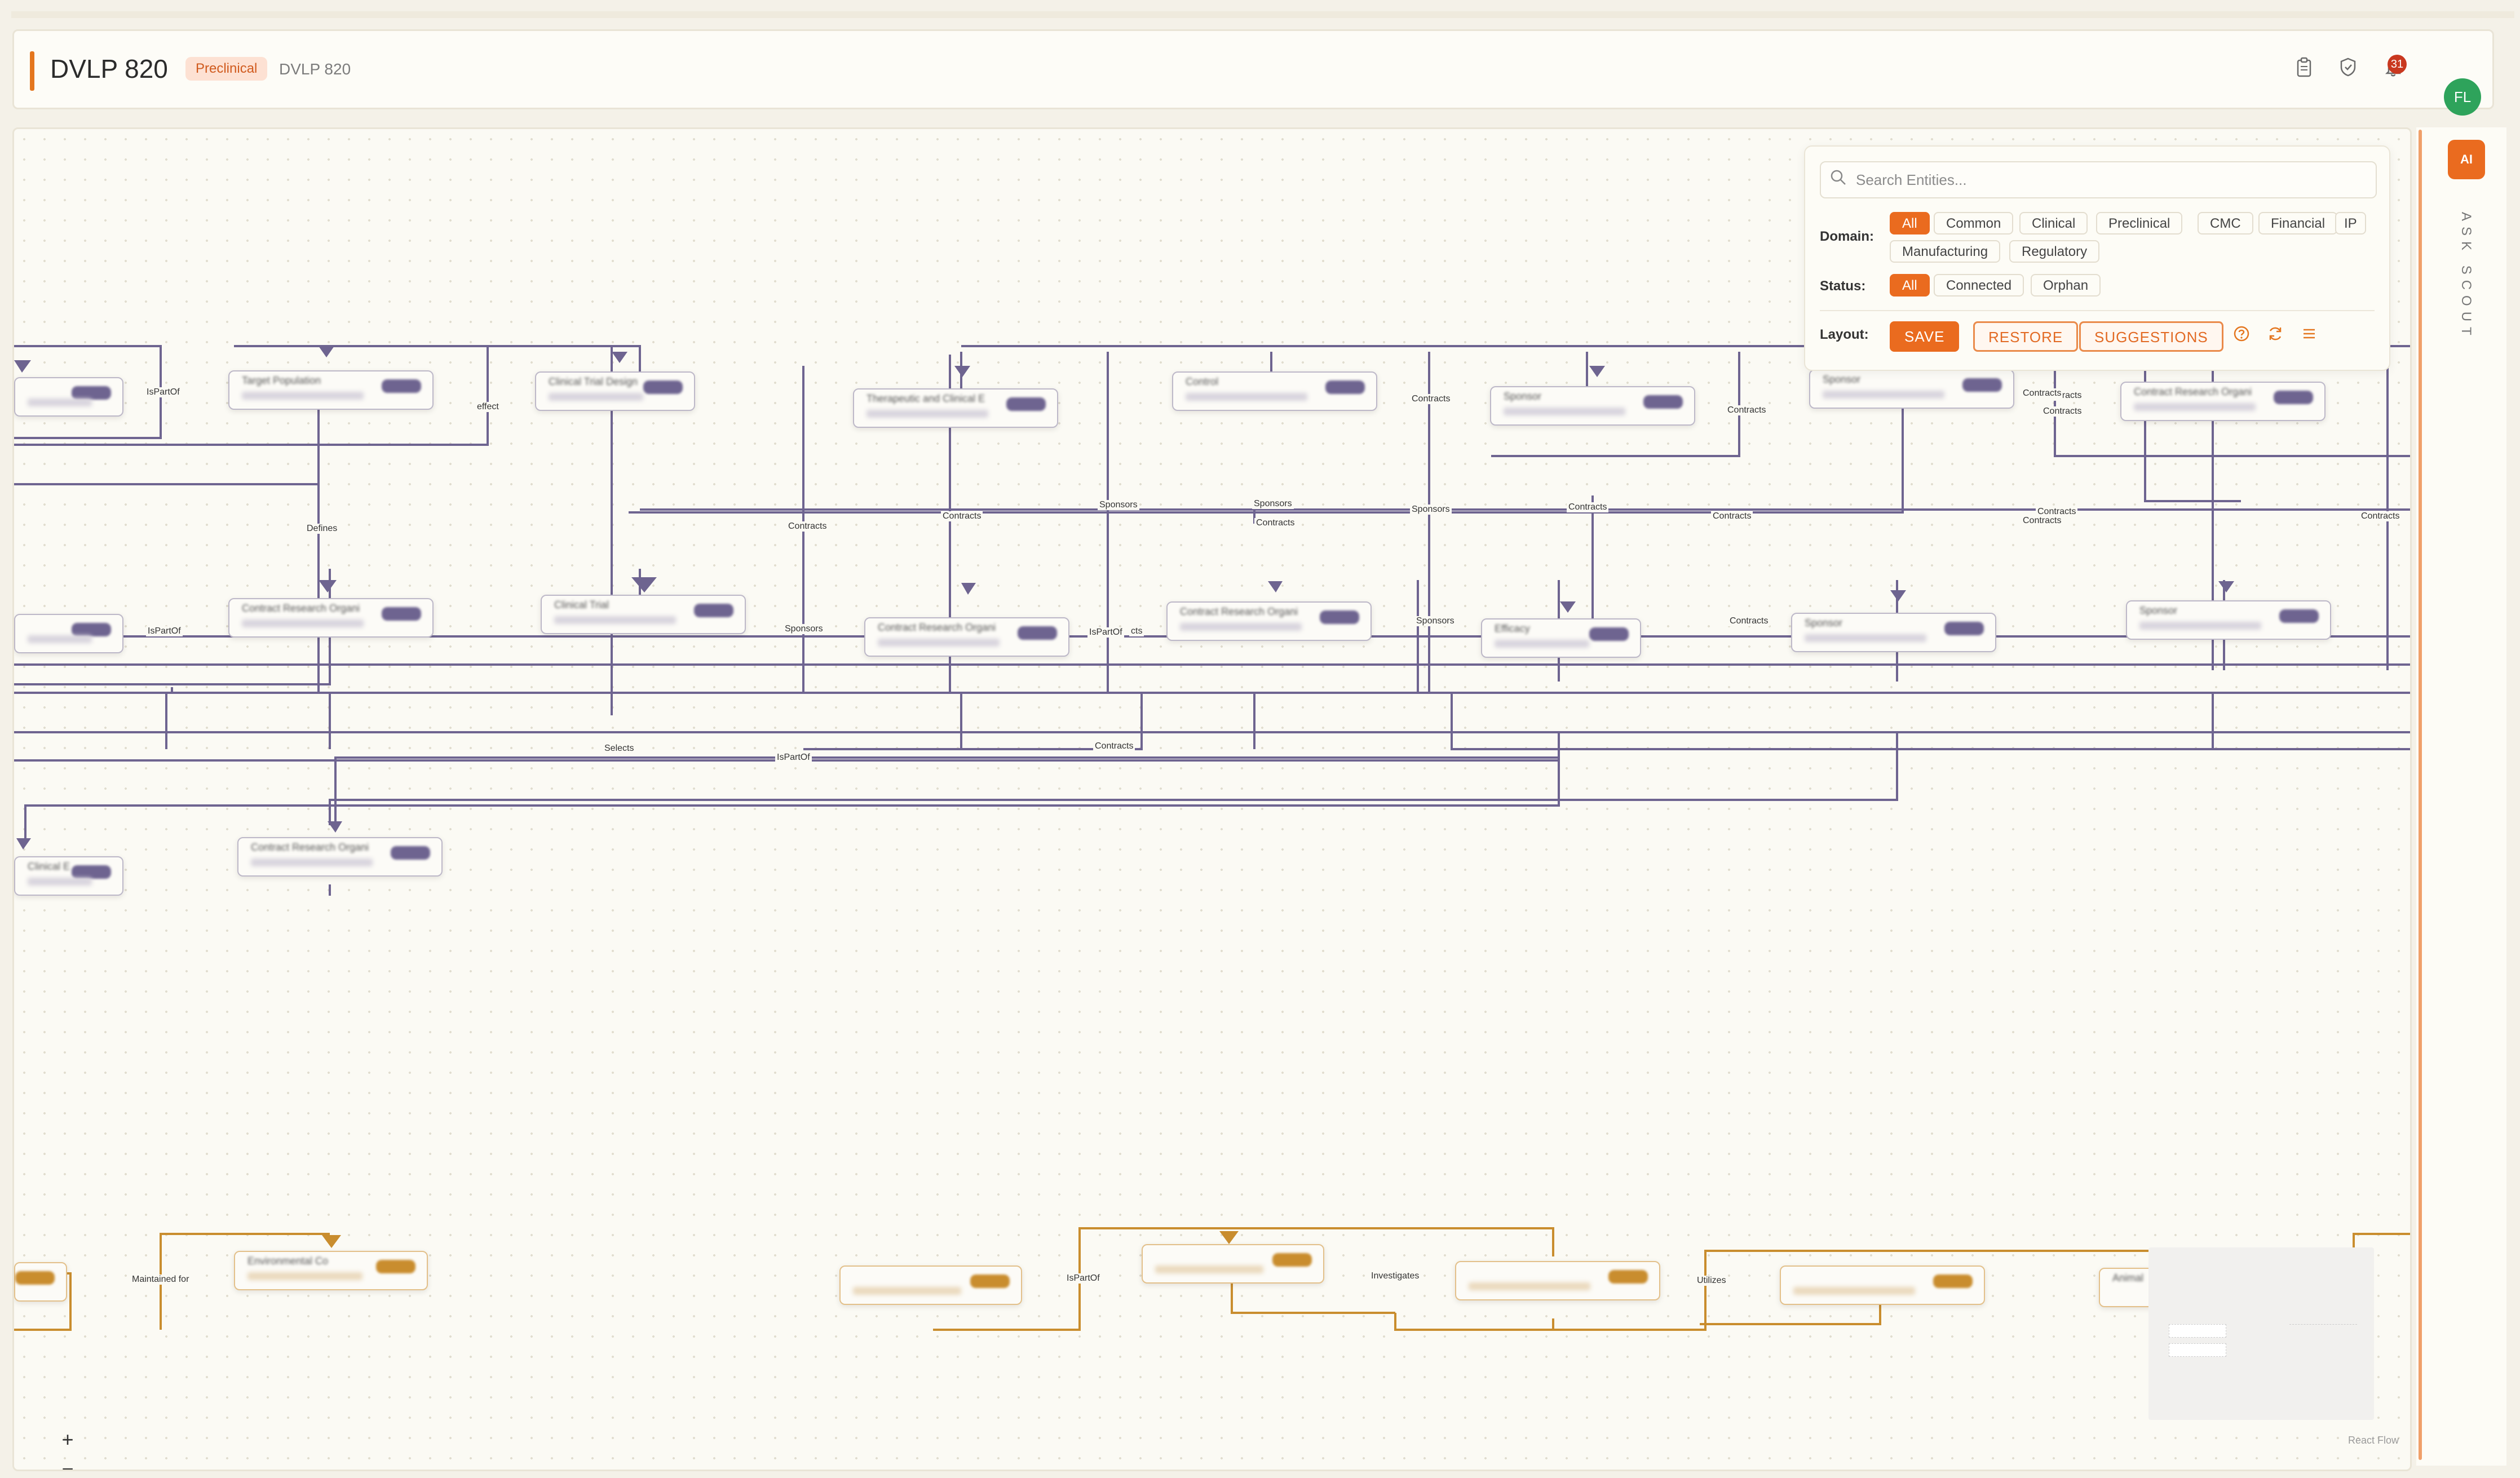 This screenshot has height=1478, width=2520. I want to click on zoom-out-button: −, so click(67, 1462).